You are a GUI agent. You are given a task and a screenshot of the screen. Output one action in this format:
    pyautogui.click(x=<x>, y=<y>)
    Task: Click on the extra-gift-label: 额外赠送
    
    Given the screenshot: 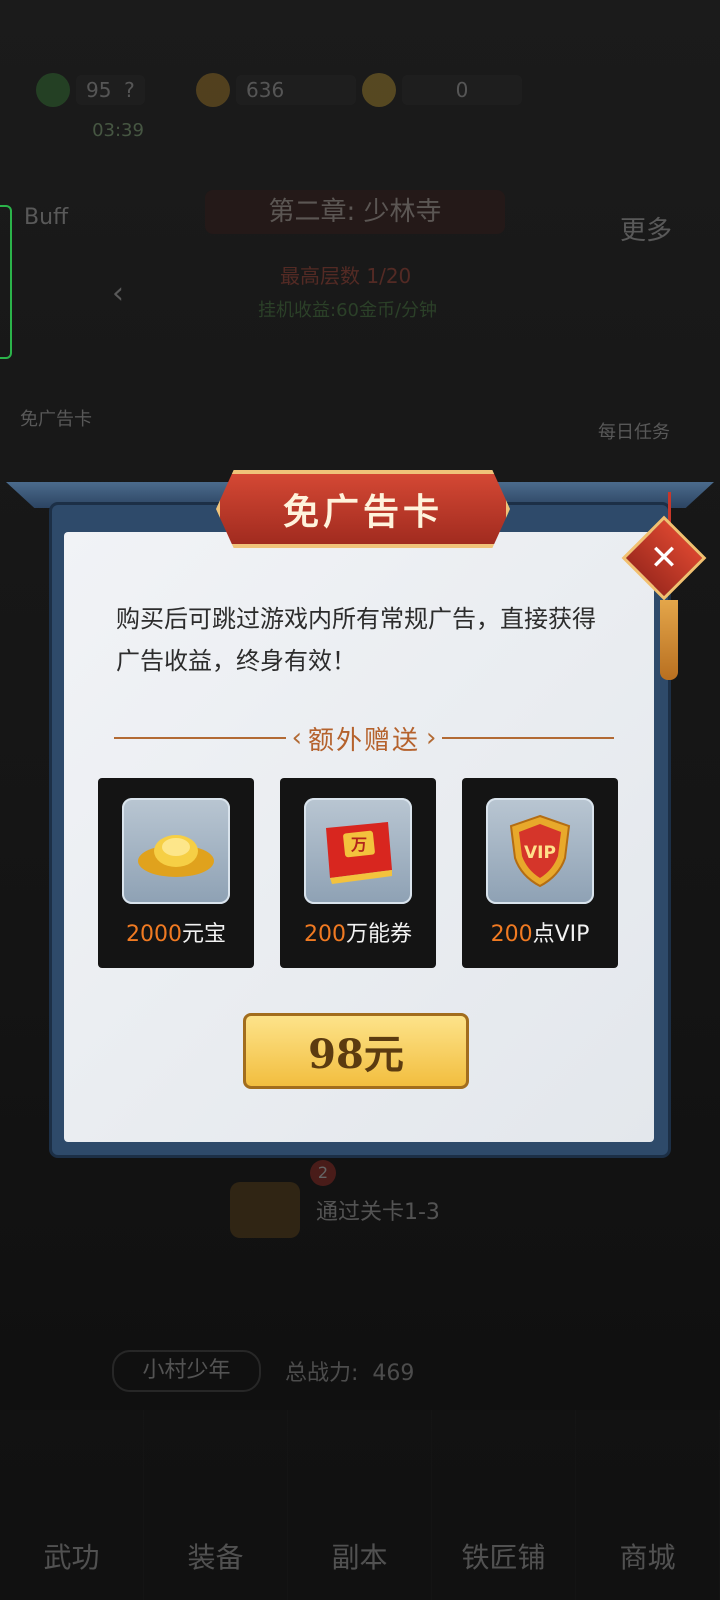 What is the action you would take?
    pyautogui.click(x=364, y=740)
    